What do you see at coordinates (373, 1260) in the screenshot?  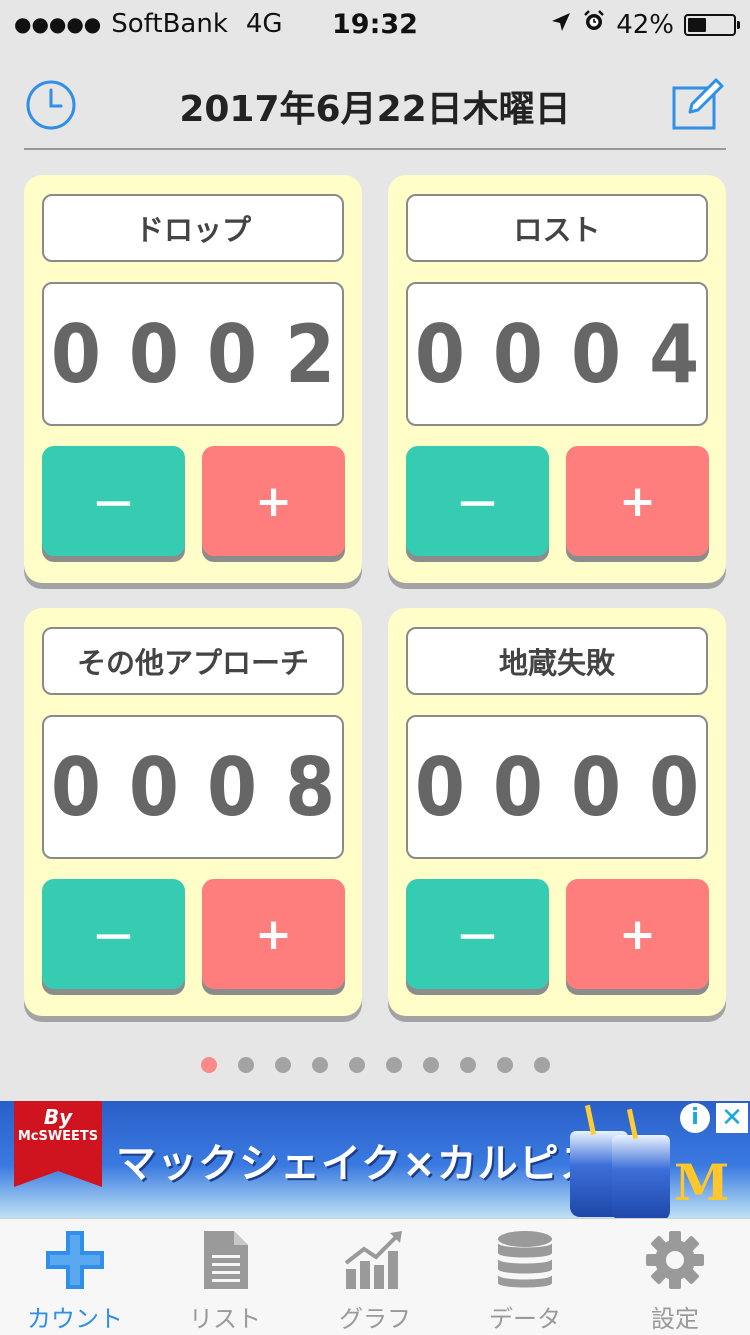 I see `chart-icon` at bounding box center [373, 1260].